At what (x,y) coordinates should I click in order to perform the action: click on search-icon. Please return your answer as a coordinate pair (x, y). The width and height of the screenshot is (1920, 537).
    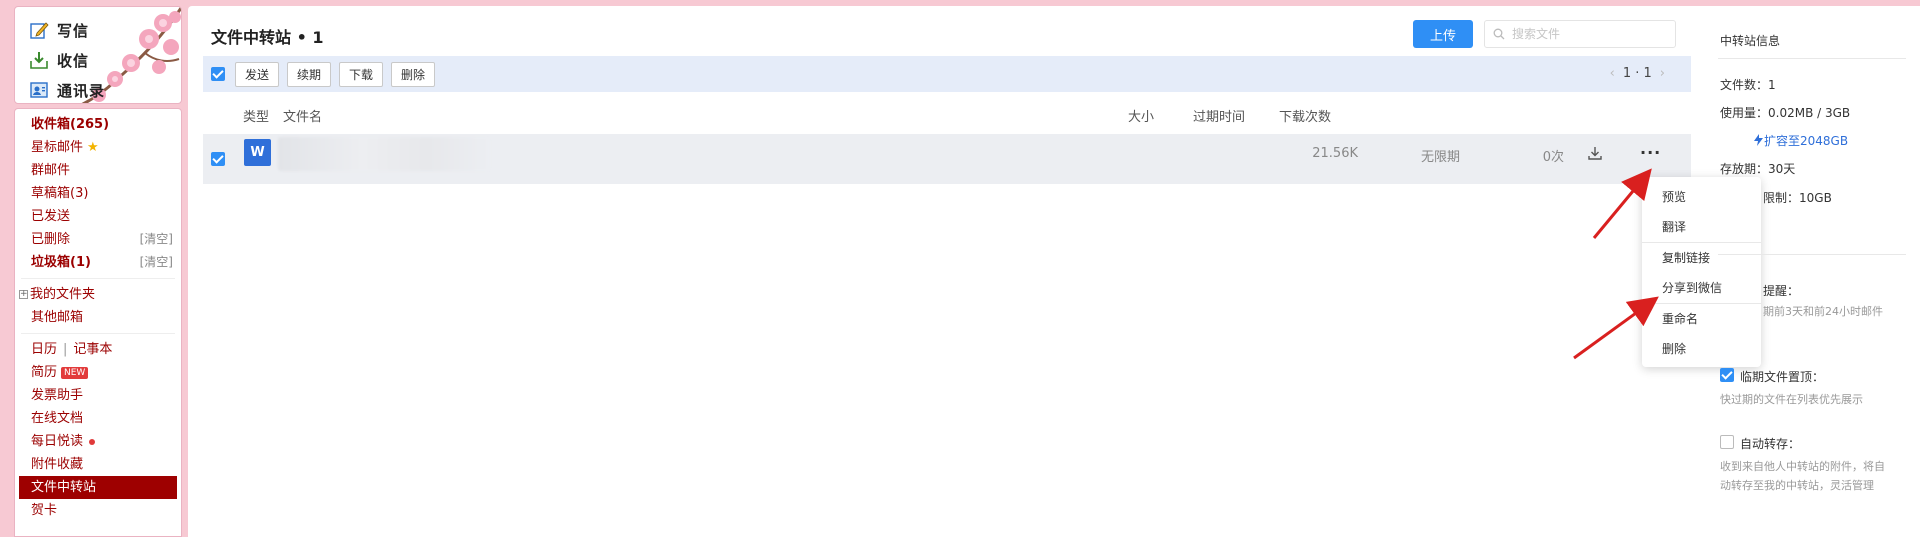
    Looking at the image, I should click on (1499, 34).